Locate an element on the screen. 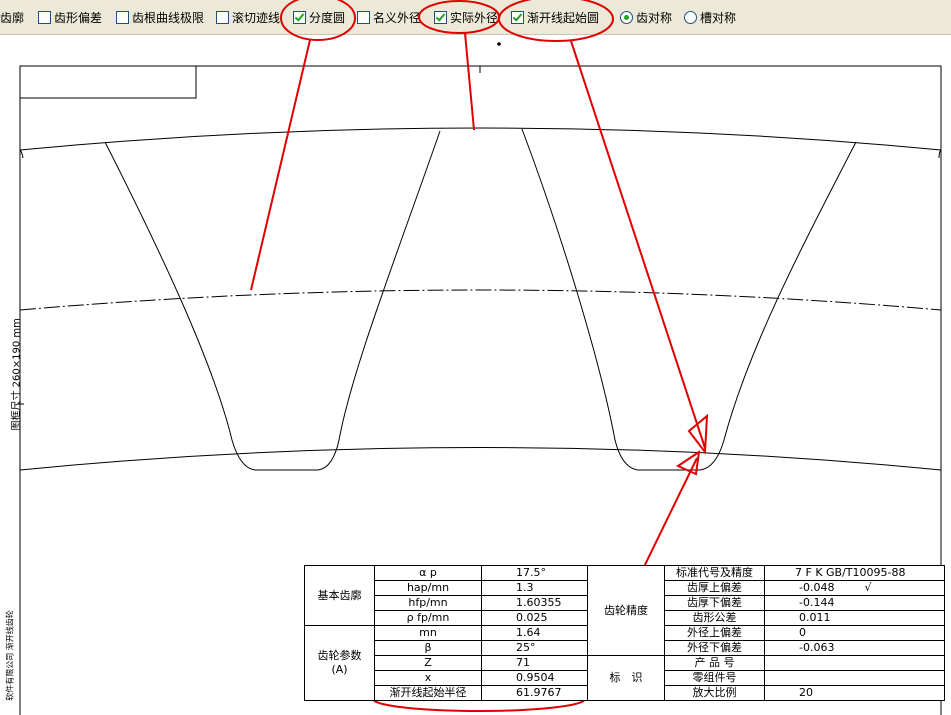 The width and height of the screenshot is (951, 715). param-value: 0.9504 is located at coordinates (534, 678).